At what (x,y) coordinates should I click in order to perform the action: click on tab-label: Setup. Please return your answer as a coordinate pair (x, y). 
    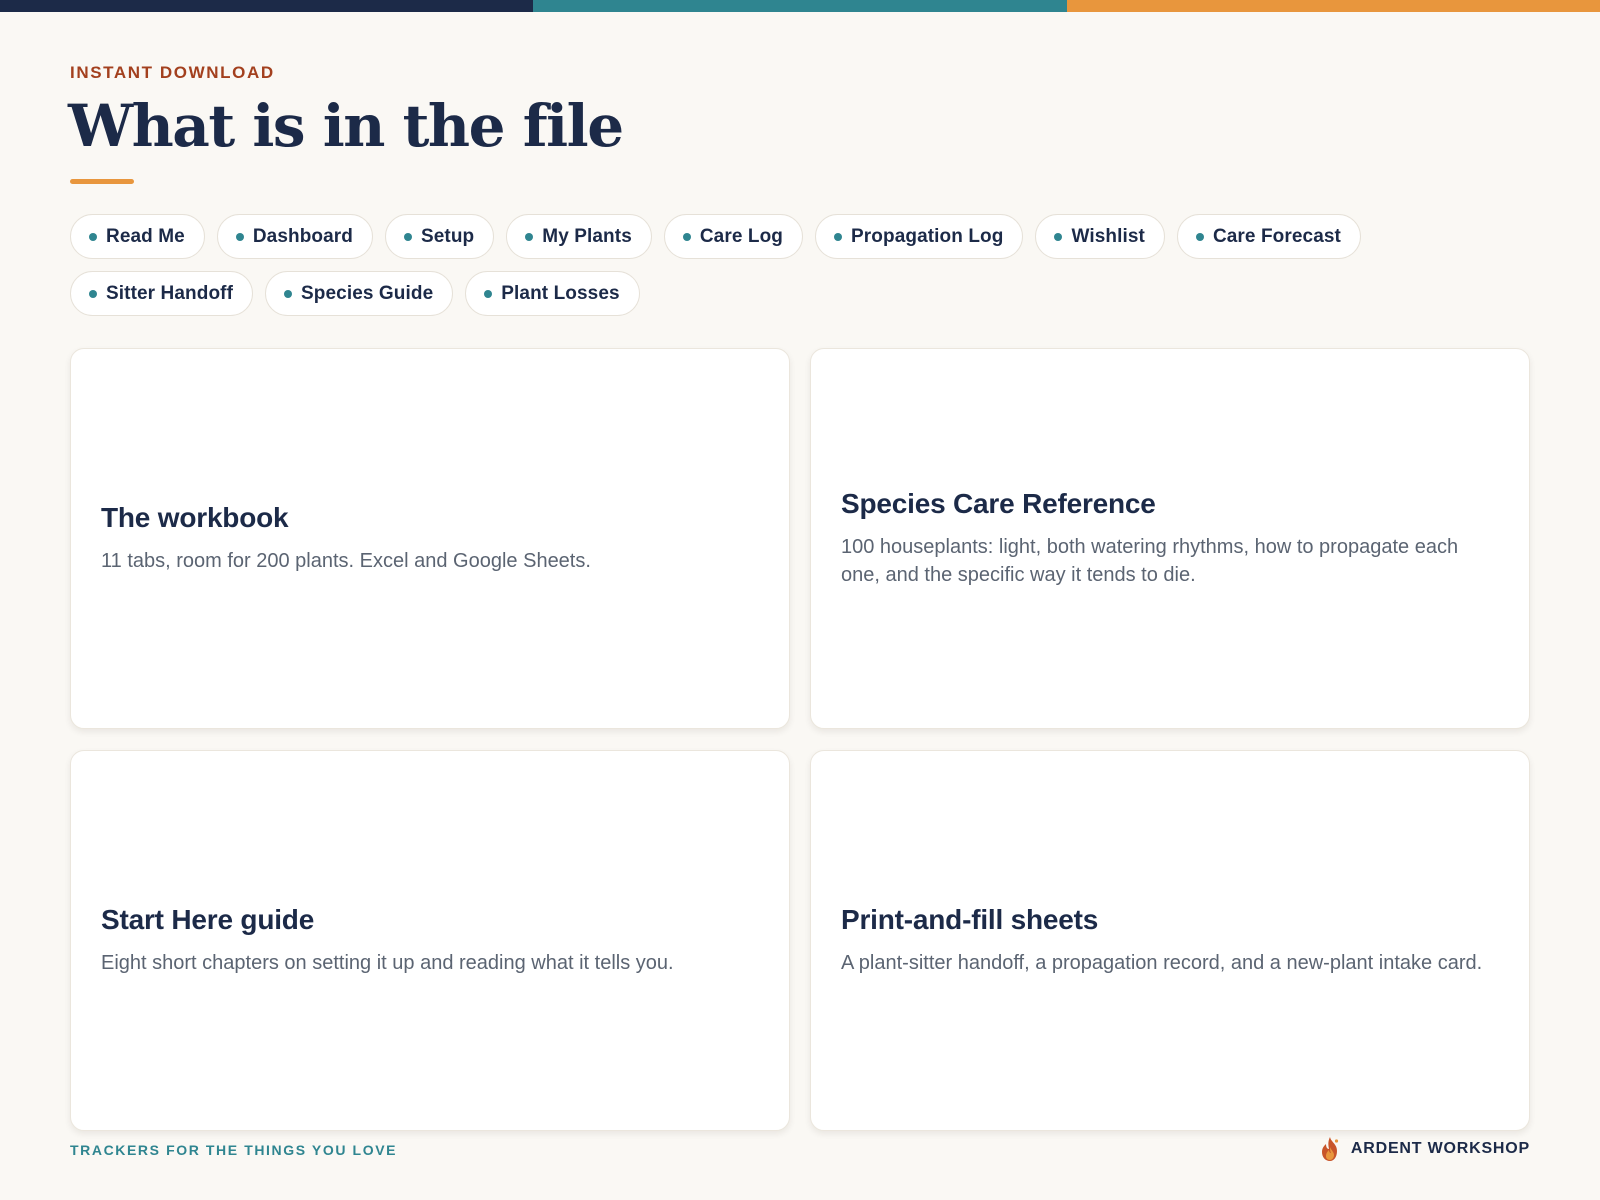
    Looking at the image, I should click on (447, 236).